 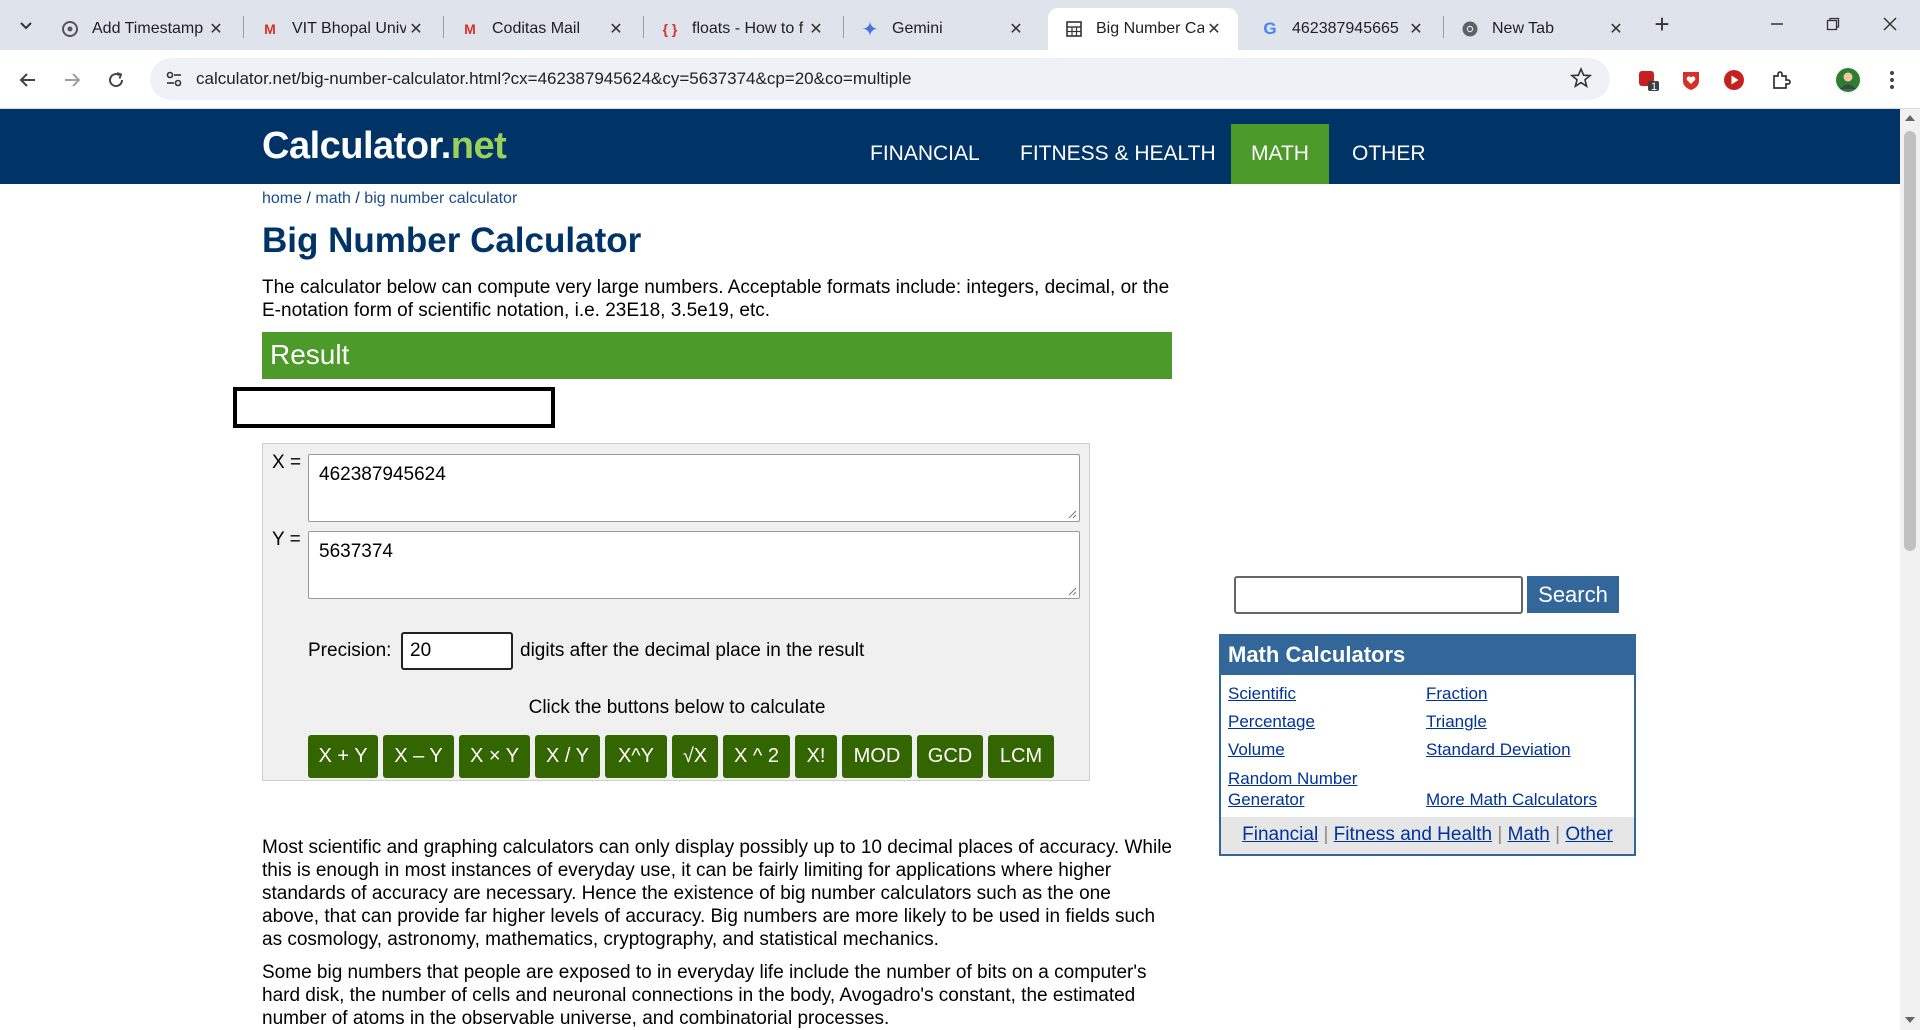 I want to click on bookmark-star-icon, so click(x=1581, y=80).